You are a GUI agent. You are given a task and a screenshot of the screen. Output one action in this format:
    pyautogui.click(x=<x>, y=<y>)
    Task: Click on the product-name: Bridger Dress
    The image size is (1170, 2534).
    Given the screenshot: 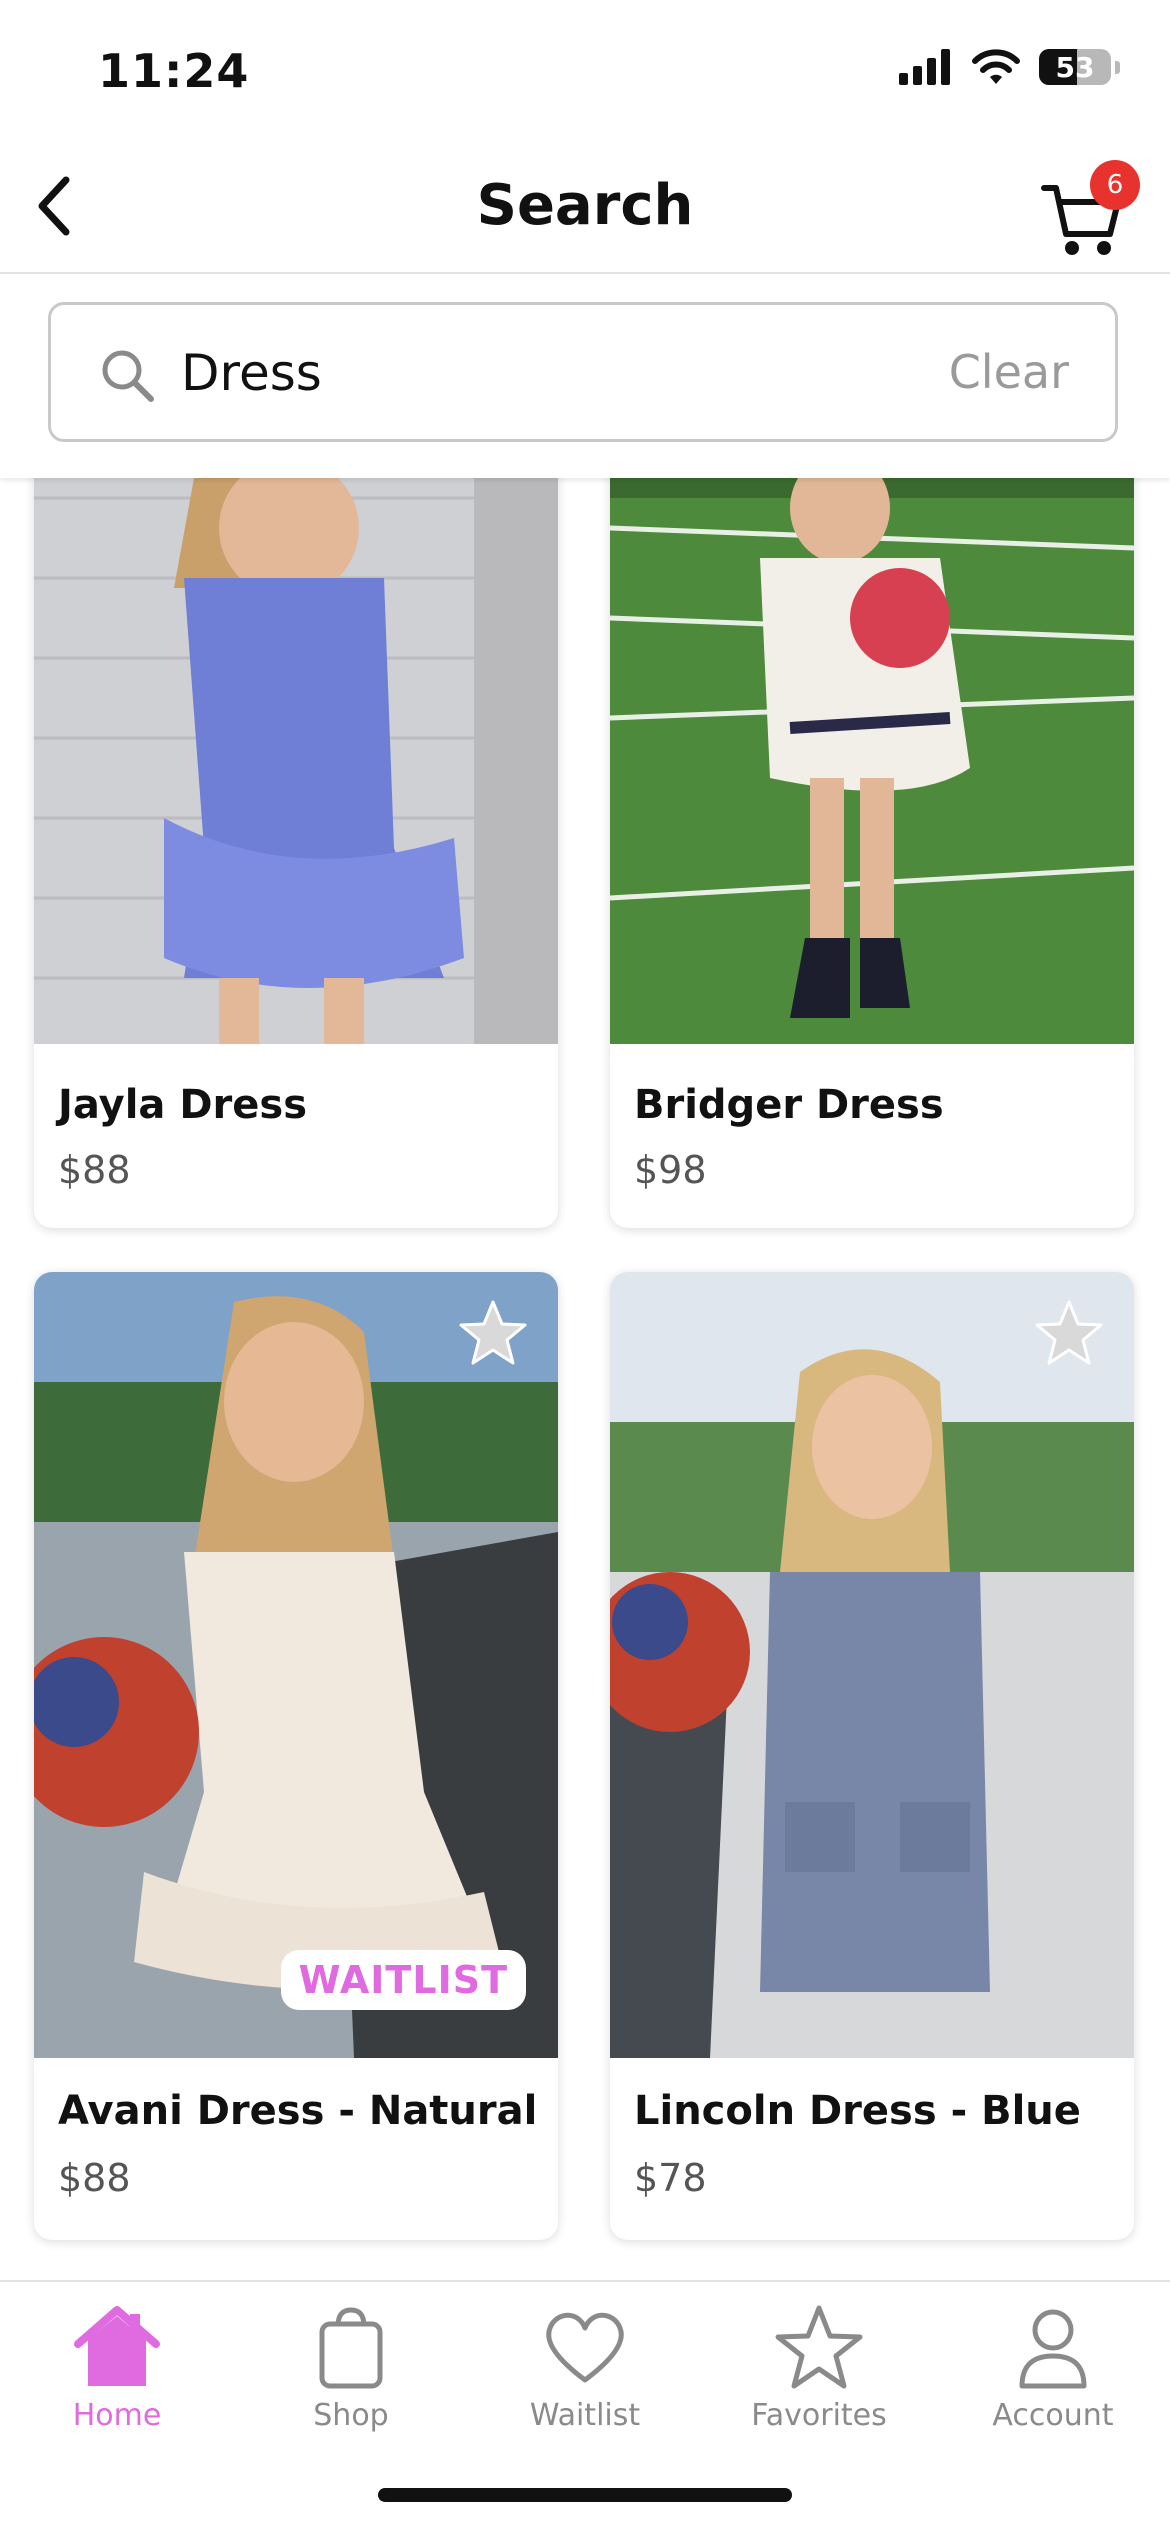 What is the action you would take?
    pyautogui.click(x=789, y=1105)
    